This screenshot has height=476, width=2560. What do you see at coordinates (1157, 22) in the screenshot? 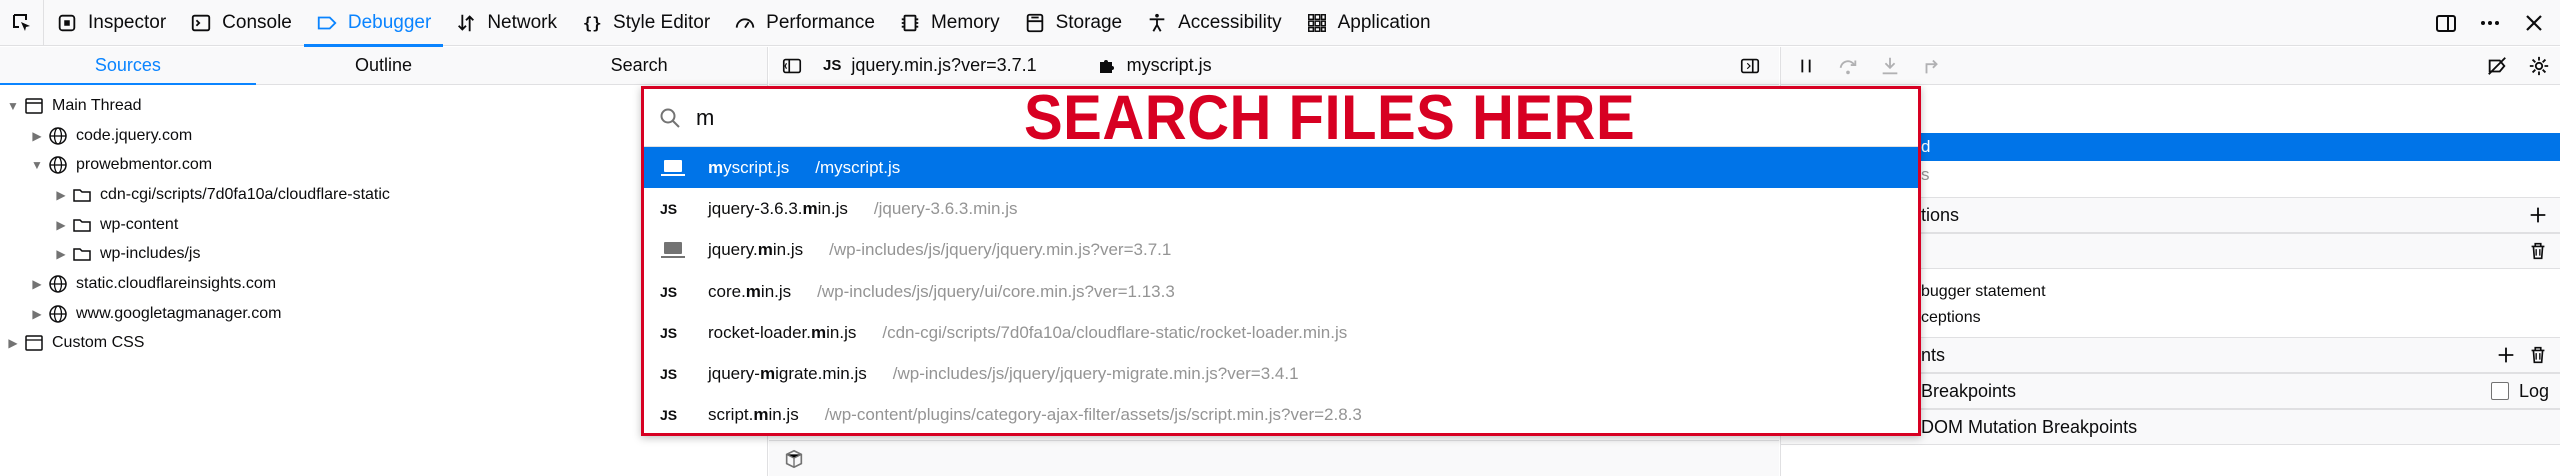
I see `accessibility-icon` at bounding box center [1157, 22].